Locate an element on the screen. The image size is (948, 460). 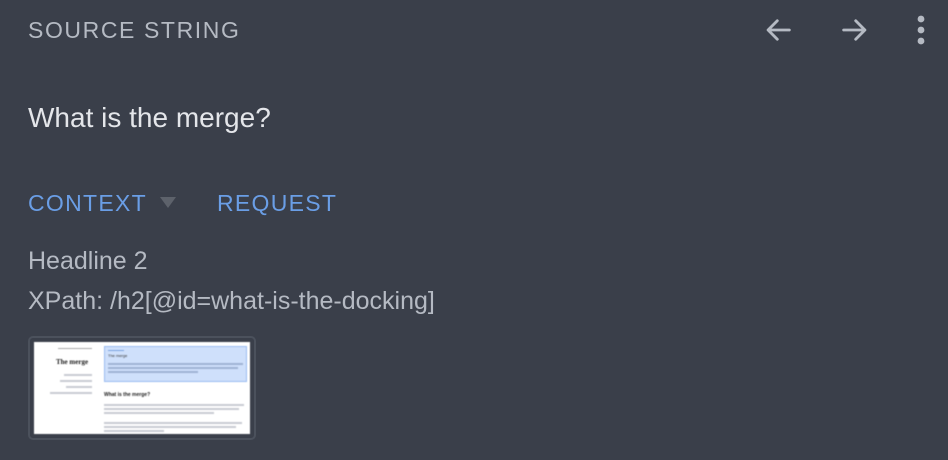
screenshot-content: The merge What is the merge? is located at coordinates (175, 390).